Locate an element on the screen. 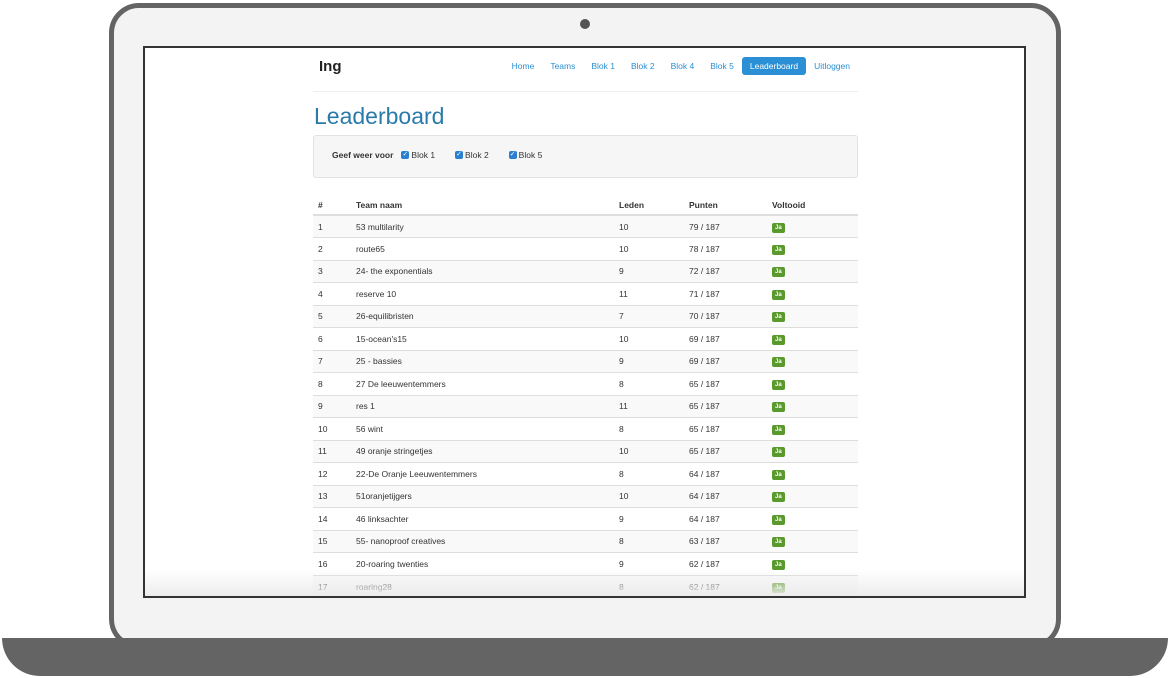  rank-cell: 6 is located at coordinates (334, 338).